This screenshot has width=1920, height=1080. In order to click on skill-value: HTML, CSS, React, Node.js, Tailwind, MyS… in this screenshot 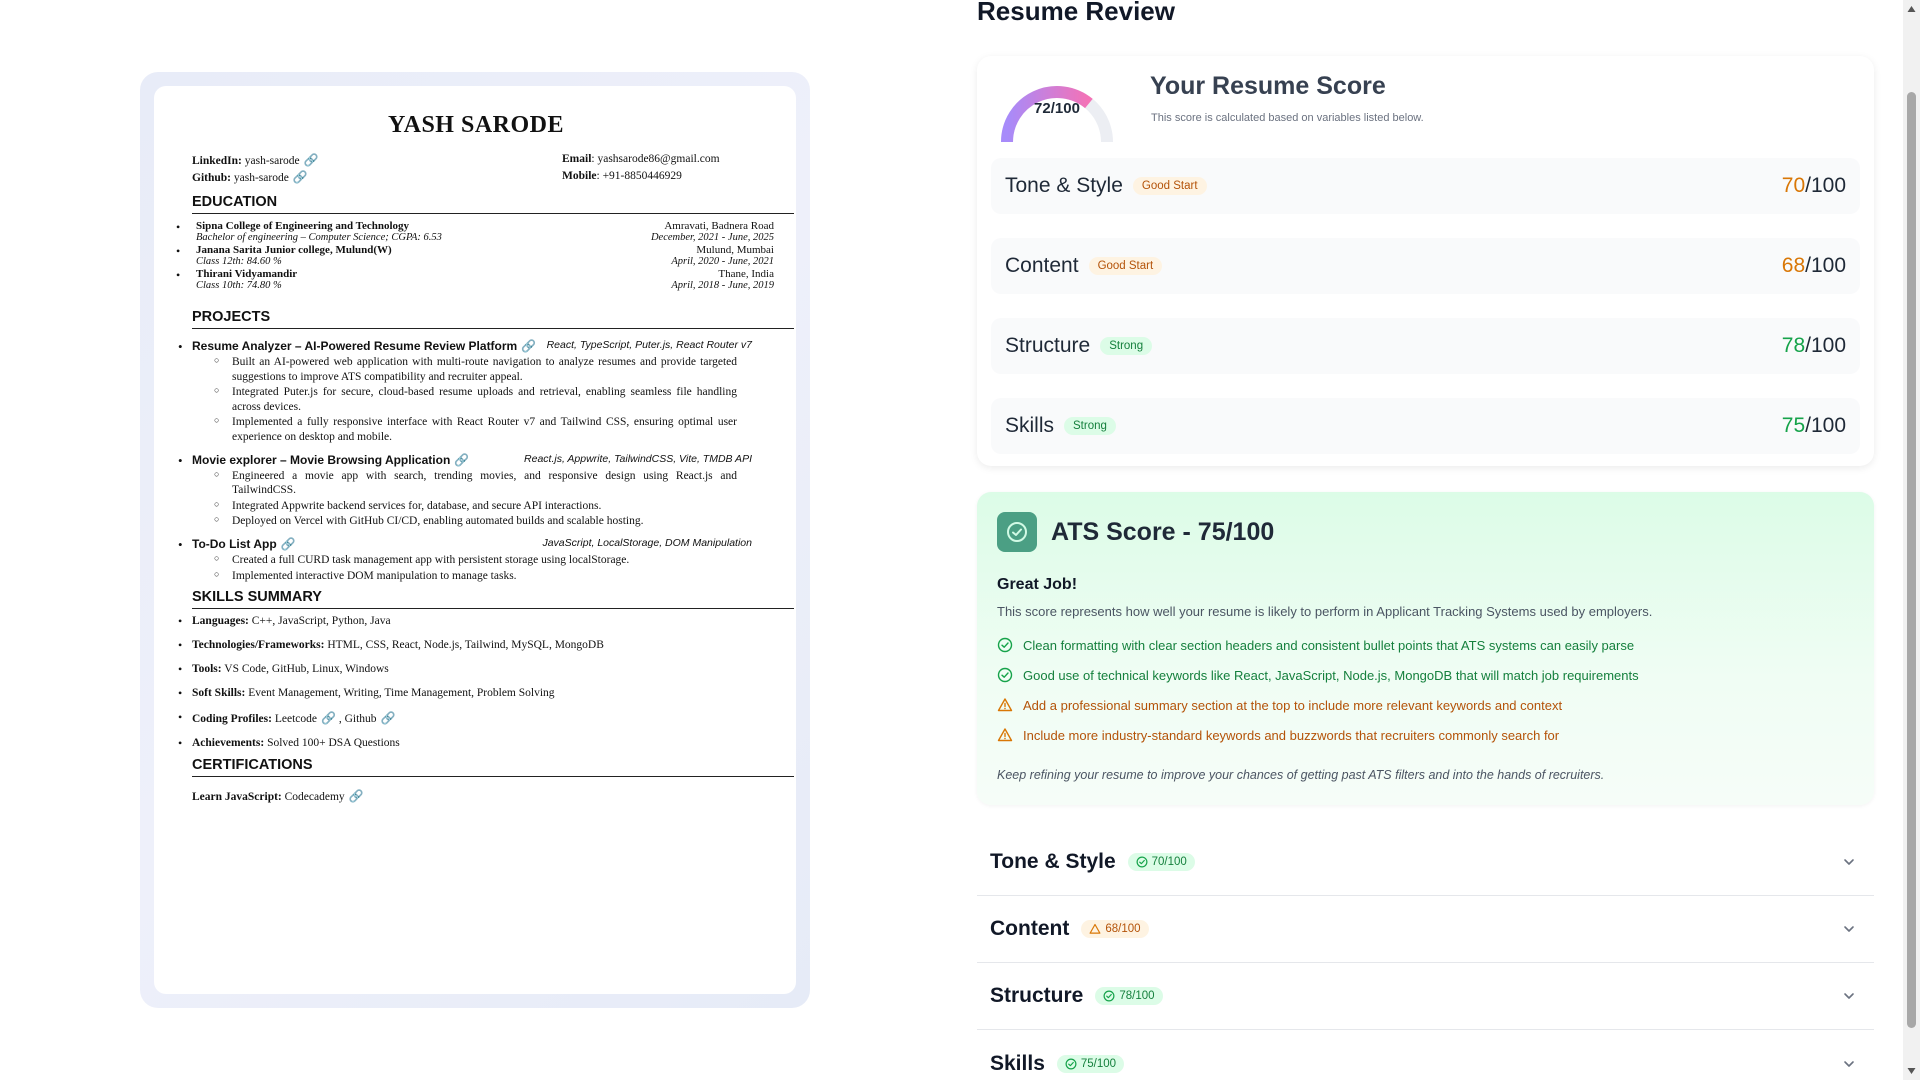, I will do `click(464, 645)`.